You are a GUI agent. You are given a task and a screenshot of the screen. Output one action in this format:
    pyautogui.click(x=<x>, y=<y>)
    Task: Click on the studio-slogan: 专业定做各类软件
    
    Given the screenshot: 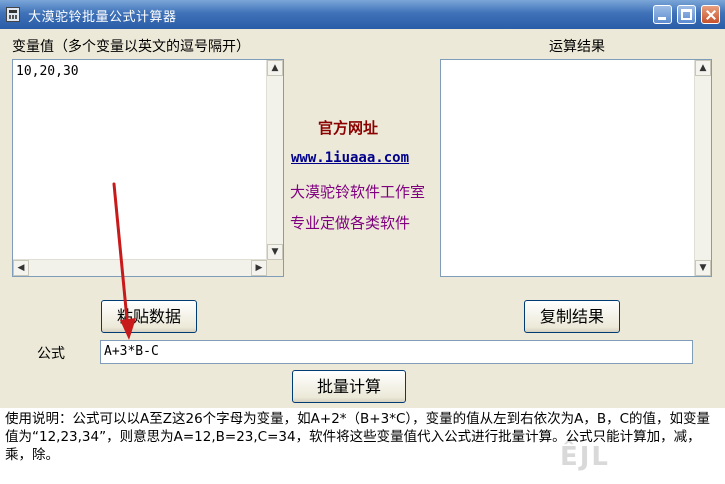 What is the action you would take?
    pyautogui.click(x=350, y=223)
    